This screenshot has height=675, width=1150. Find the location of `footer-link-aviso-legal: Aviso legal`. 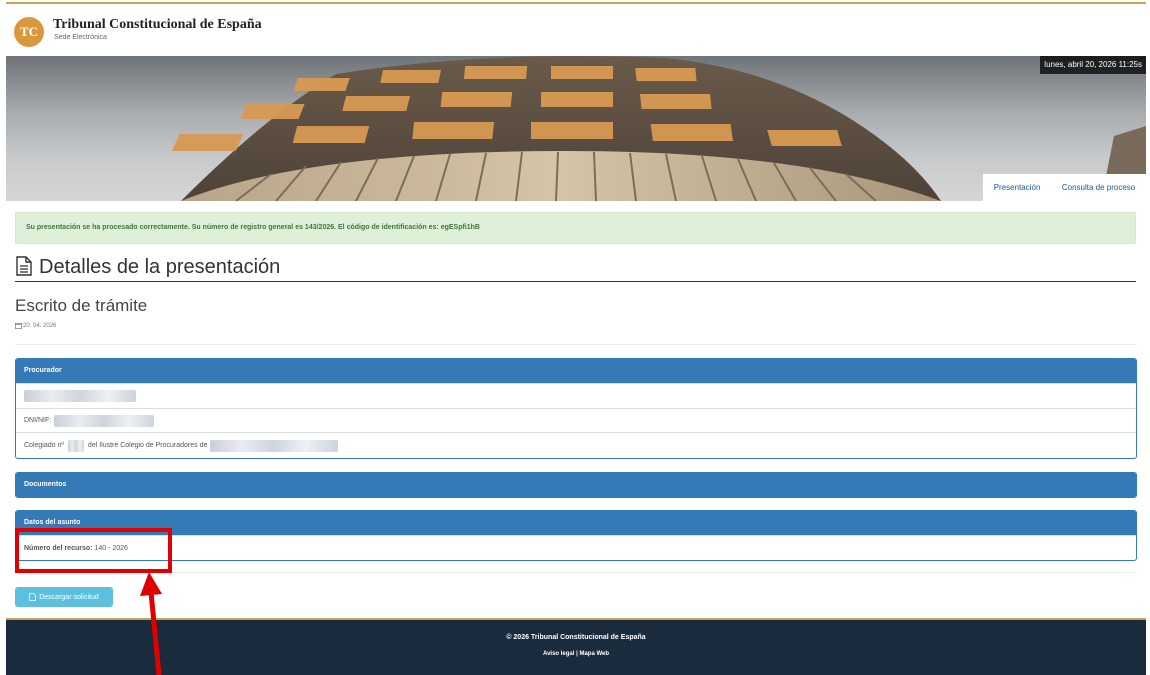

footer-link-aviso-legal: Aviso legal is located at coordinates (558, 654).